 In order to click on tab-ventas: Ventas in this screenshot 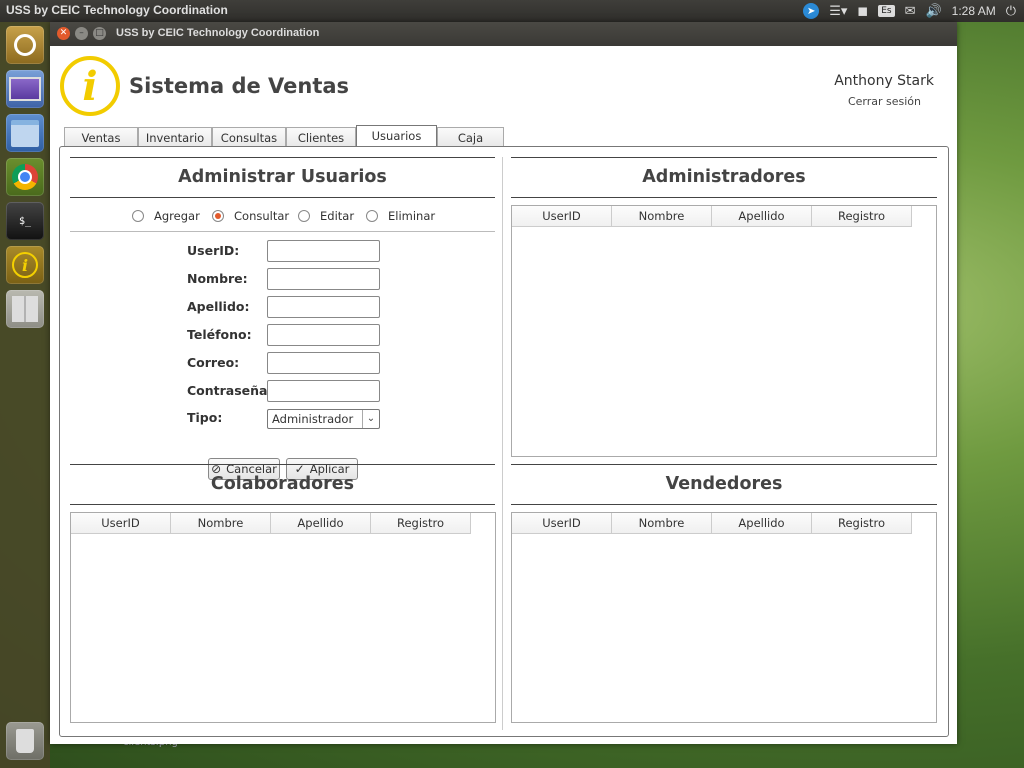, I will do `click(101, 137)`.